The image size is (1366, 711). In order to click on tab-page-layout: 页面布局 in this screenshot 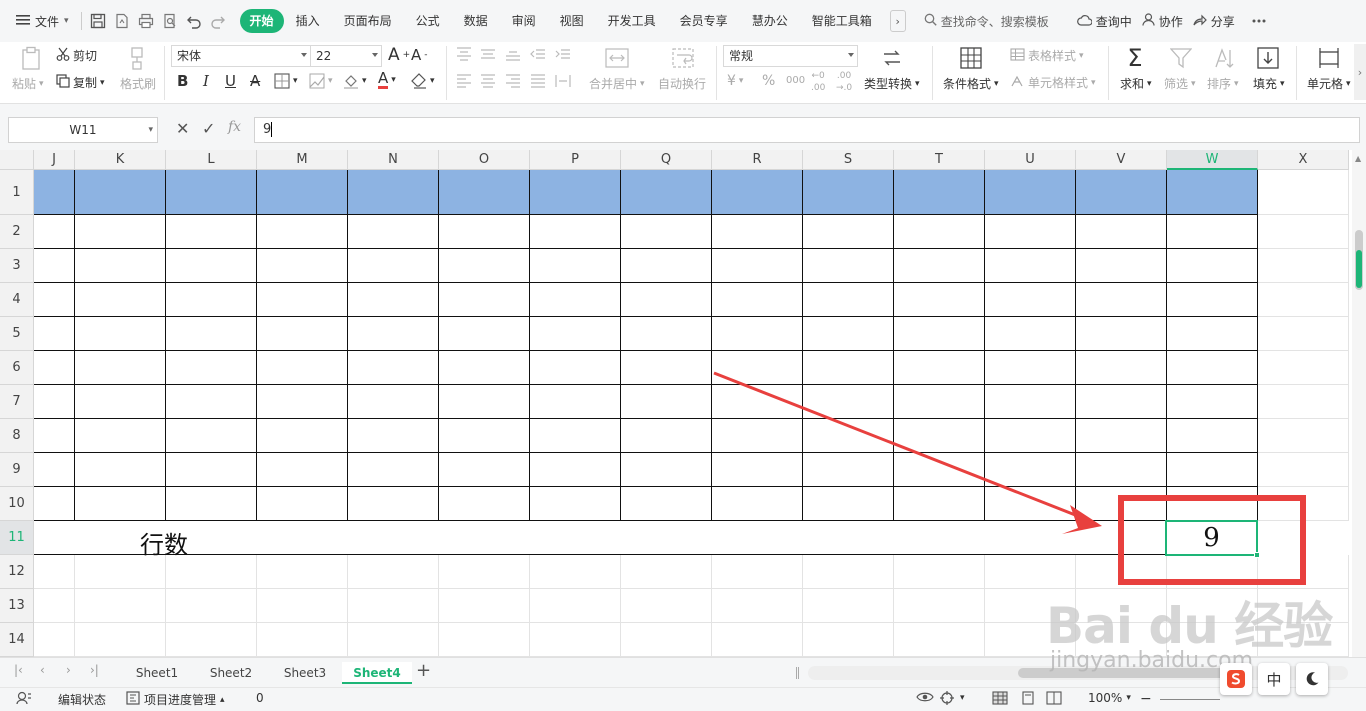, I will do `click(368, 21)`.